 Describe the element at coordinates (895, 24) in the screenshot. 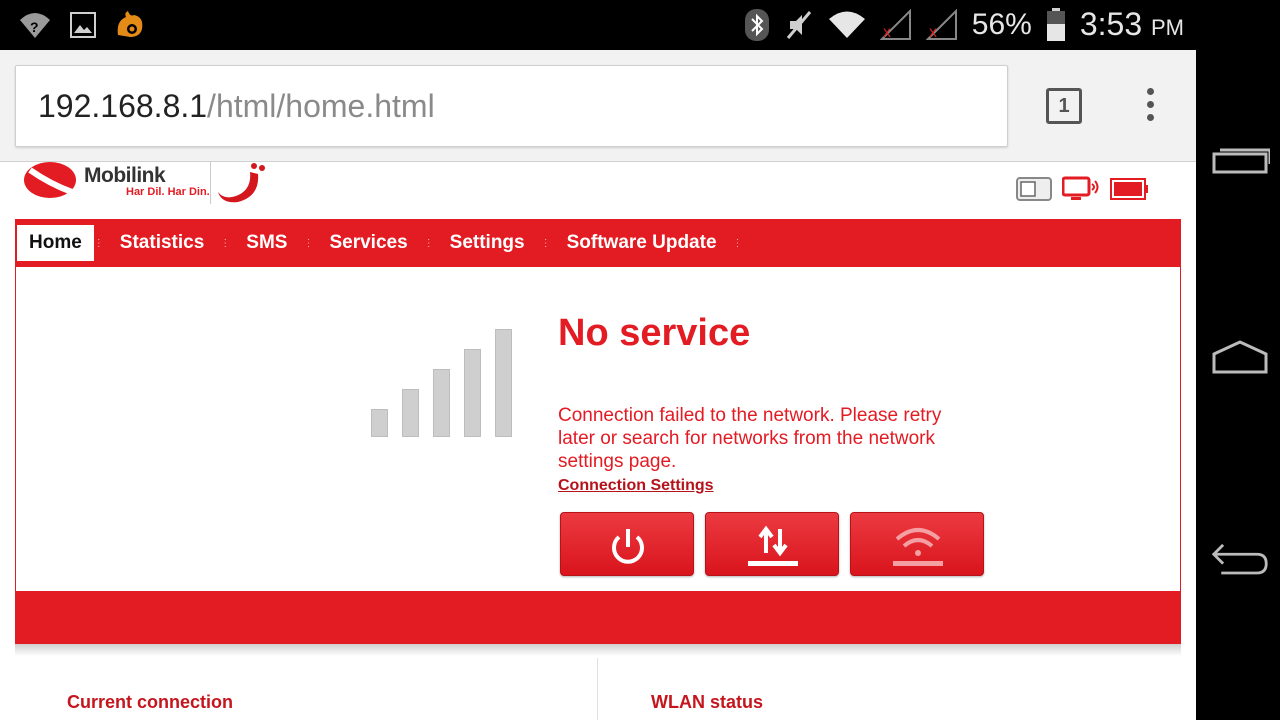

I see `signal-sim1-icon: x` at that location.